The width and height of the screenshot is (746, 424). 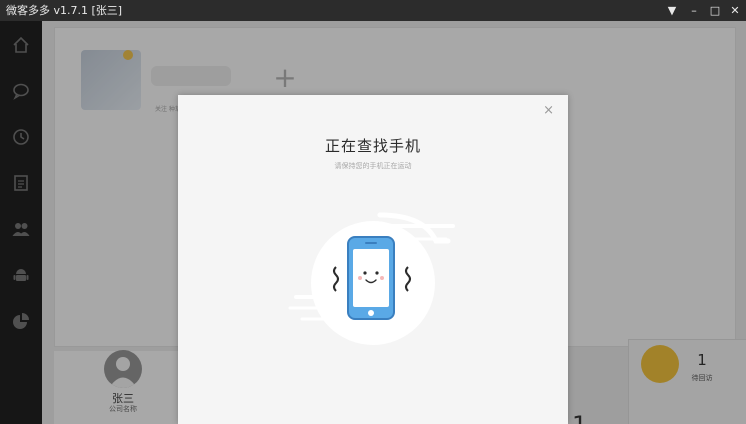 I want to click on minimize-button: –, so click(x=694, y=10).